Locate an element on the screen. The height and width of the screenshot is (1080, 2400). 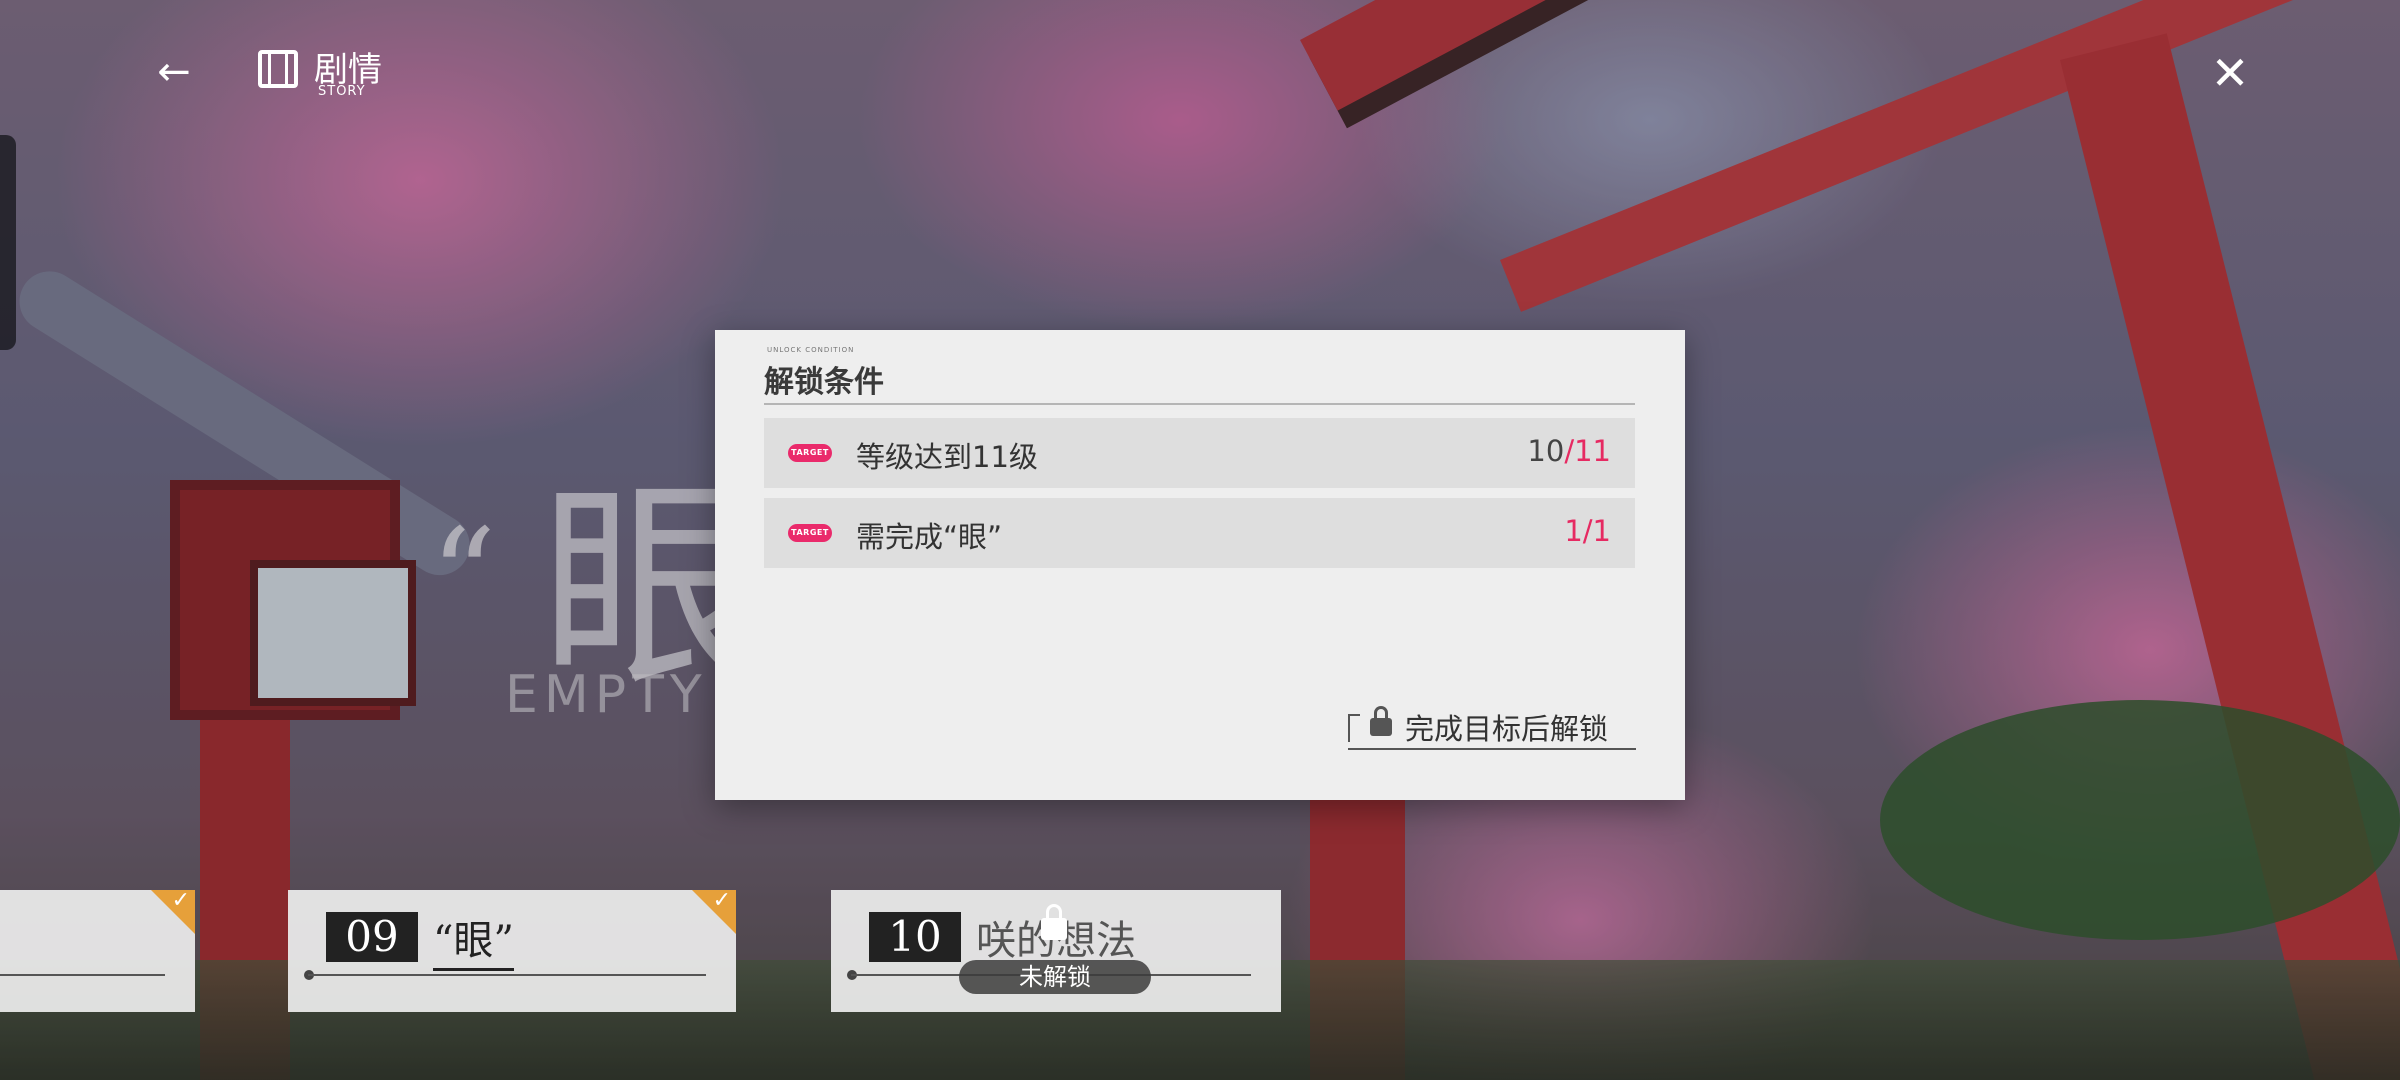
chapter-card-10: 10 咲的想法 未解锁 is located at coordinates (1056, 951).